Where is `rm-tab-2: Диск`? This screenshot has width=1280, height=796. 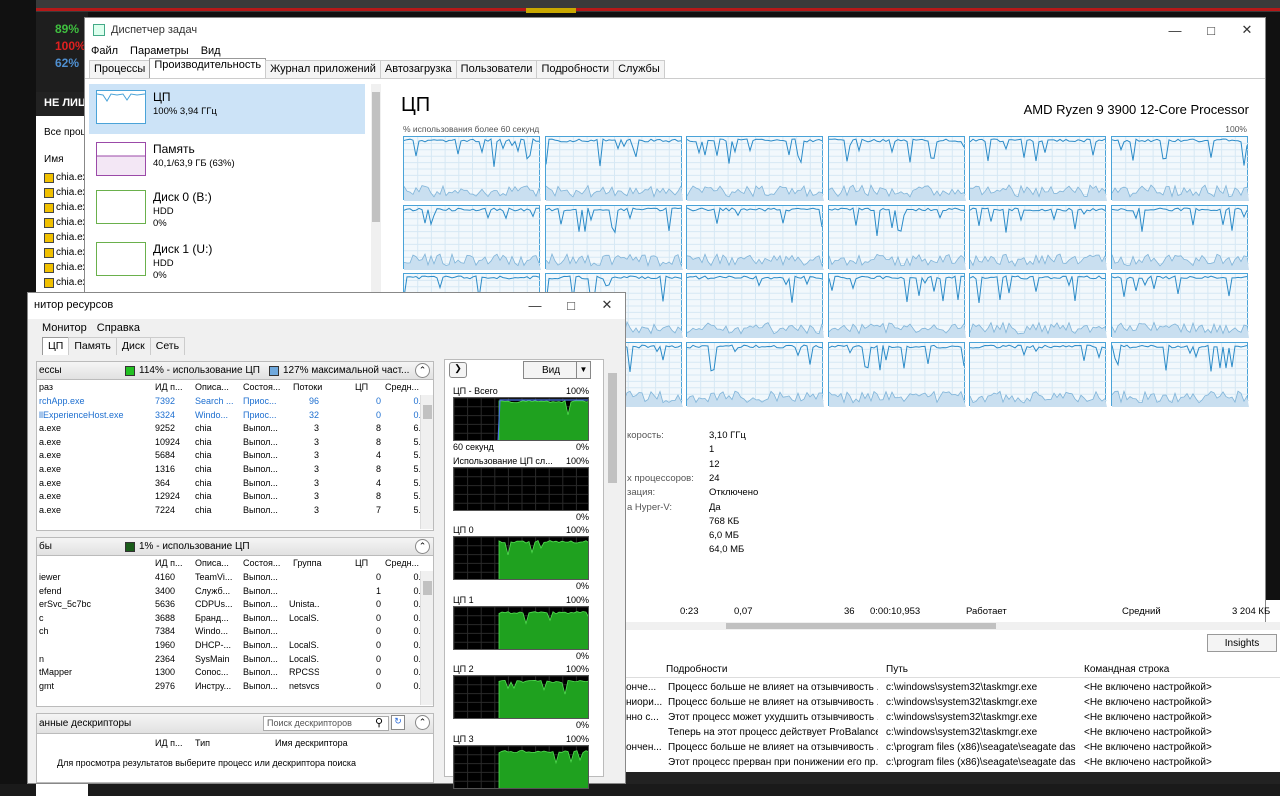
rm-tab-2: Диск is located at coordinates (133, 346).